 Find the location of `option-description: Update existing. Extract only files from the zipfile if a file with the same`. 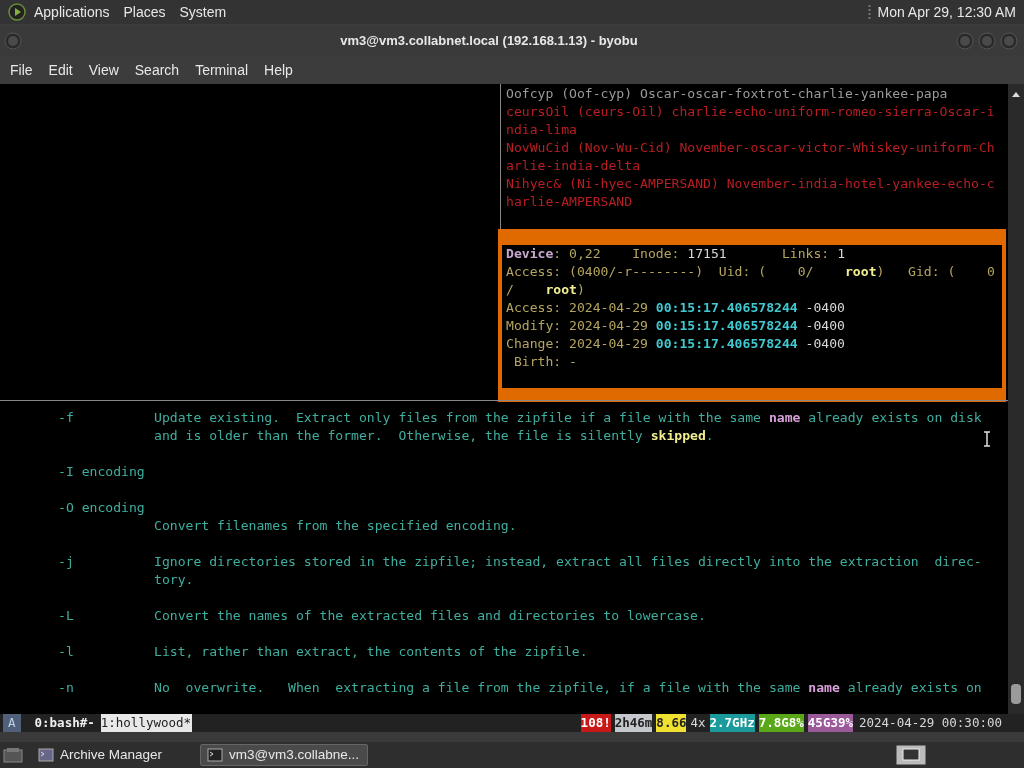

option-description: Update existing. Extract only files from the zipfile if a file with the same is located at coordinates (458, 418).